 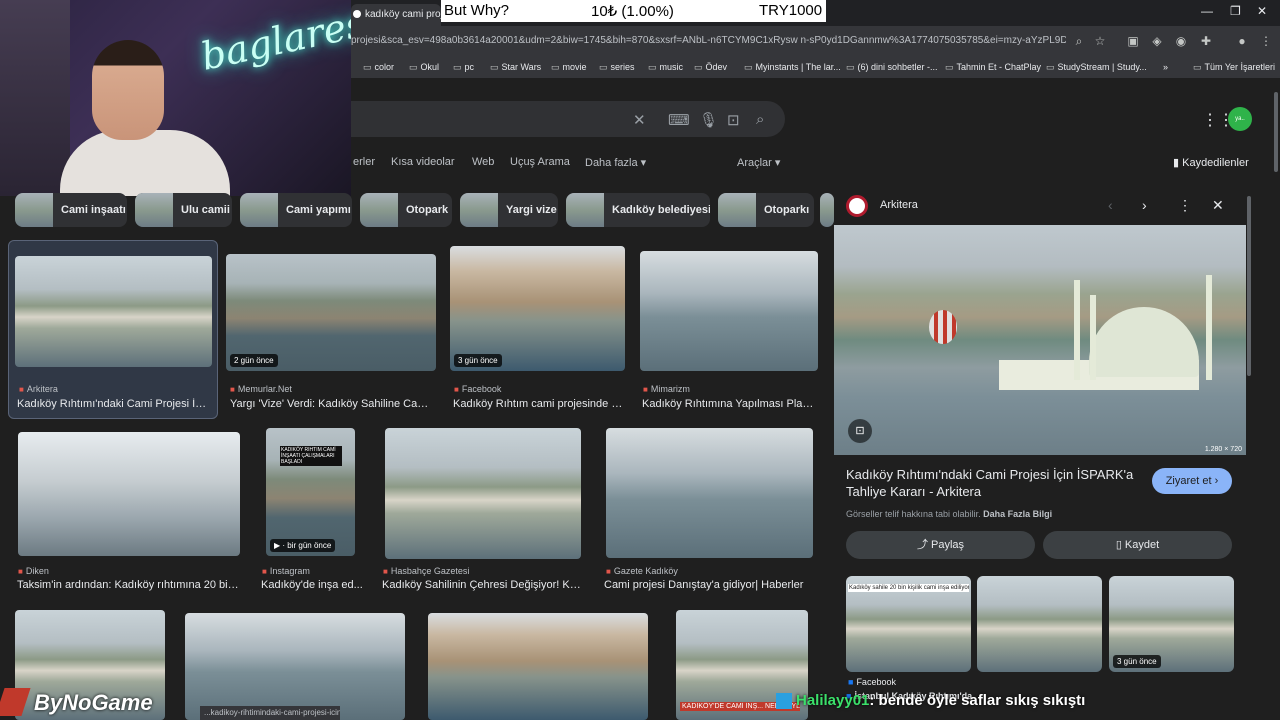 I want to click on related-image, so click(x=1039, y=624).